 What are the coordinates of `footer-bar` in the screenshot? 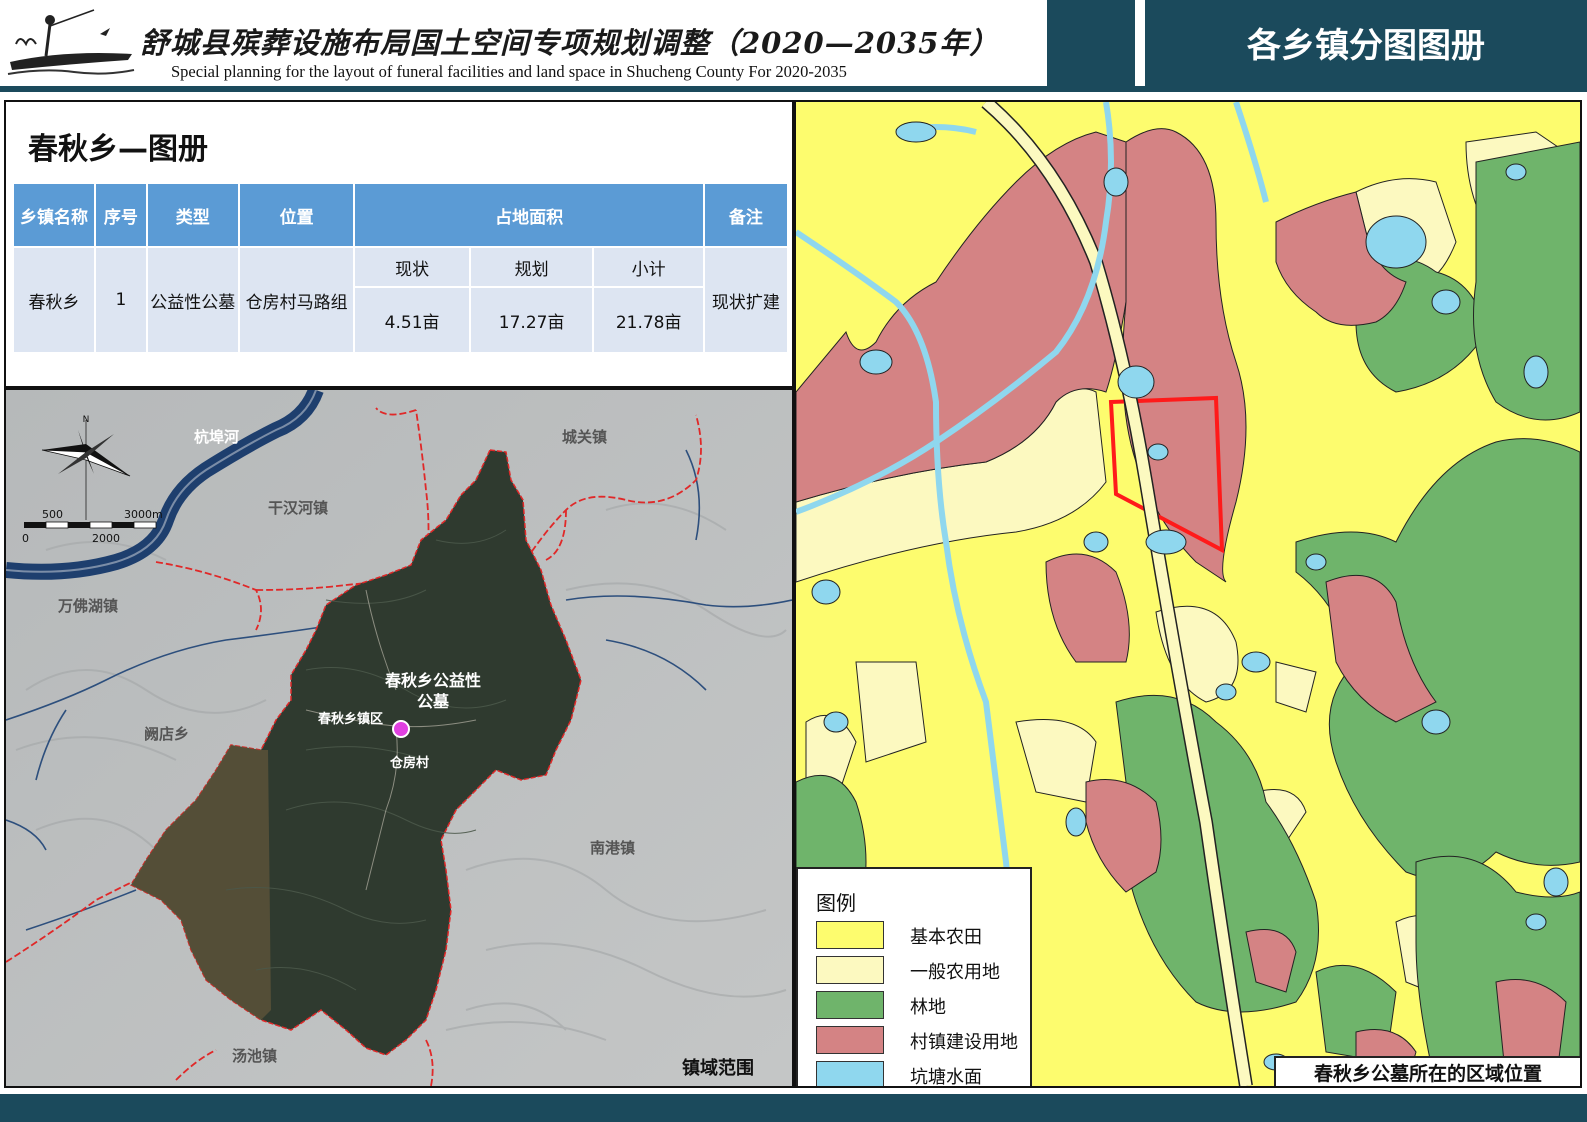 It's located at (793, 1108).